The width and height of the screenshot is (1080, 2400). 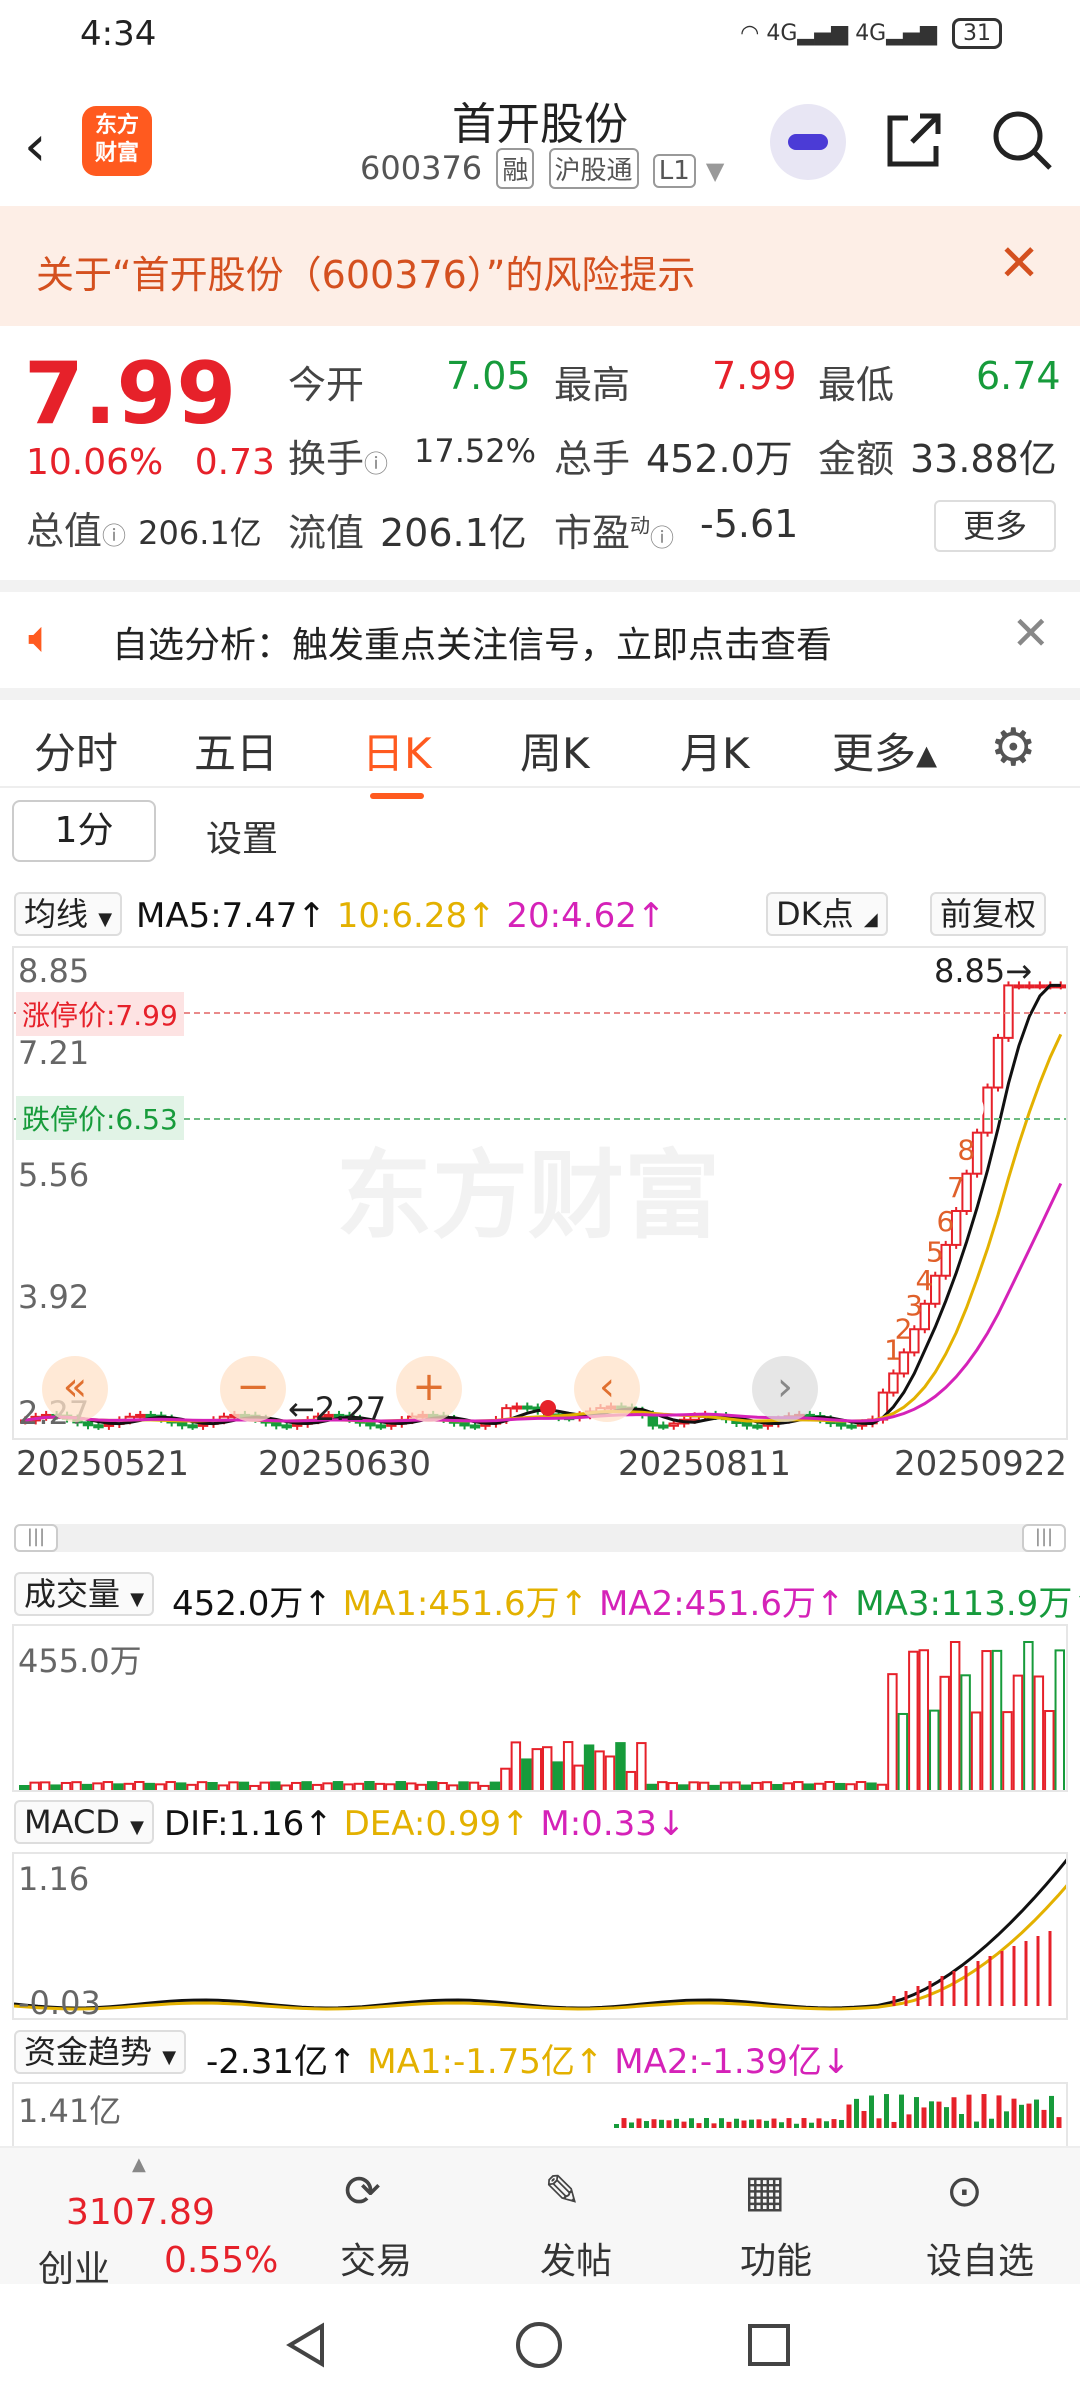 What do you see at coordinates (884, 750) in the screenshot?
I see `tab-more: 更多▴` at bounding box center [884, 750].